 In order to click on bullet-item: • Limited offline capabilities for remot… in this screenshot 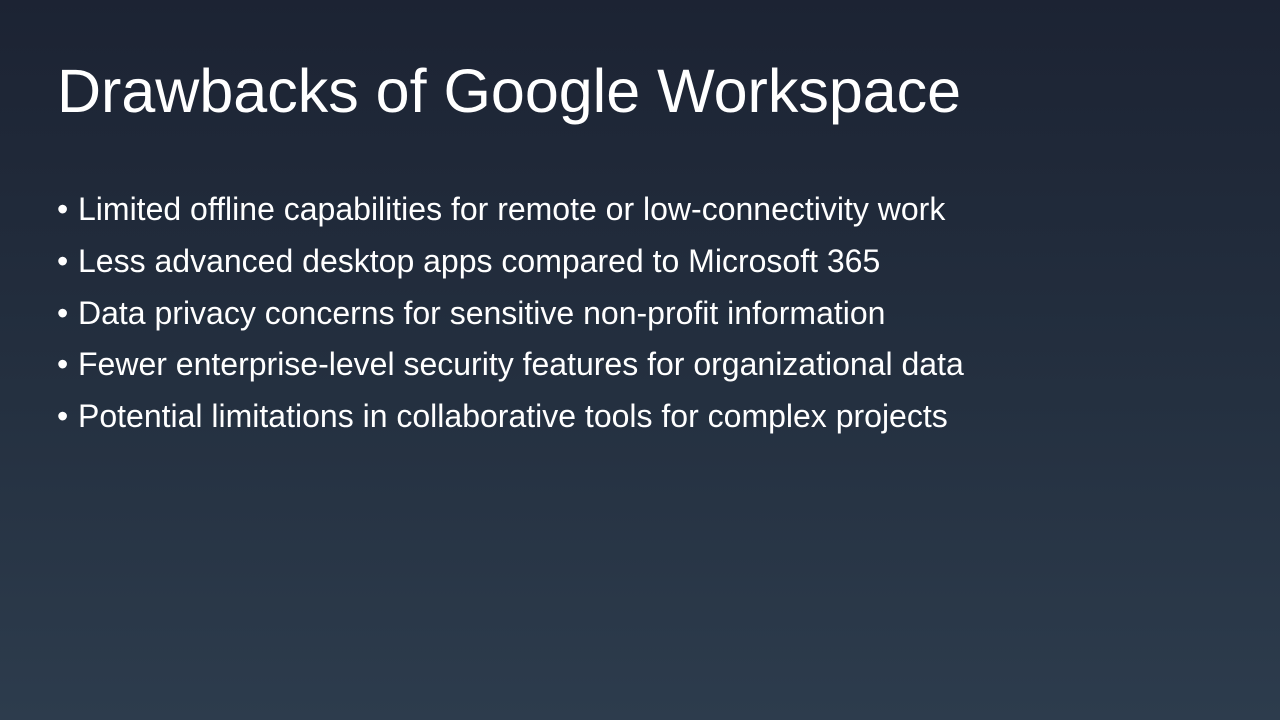, I will do `click(510, 210)`.